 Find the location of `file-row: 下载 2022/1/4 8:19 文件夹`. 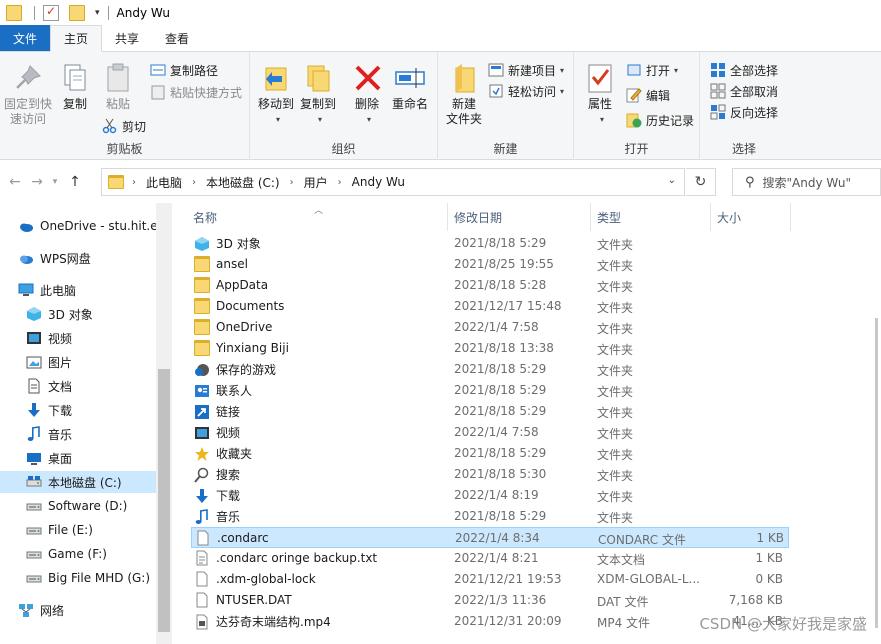

file-row: 下载 2022/1/4 8:19 文件夹 is located at coordinates (490, 495).